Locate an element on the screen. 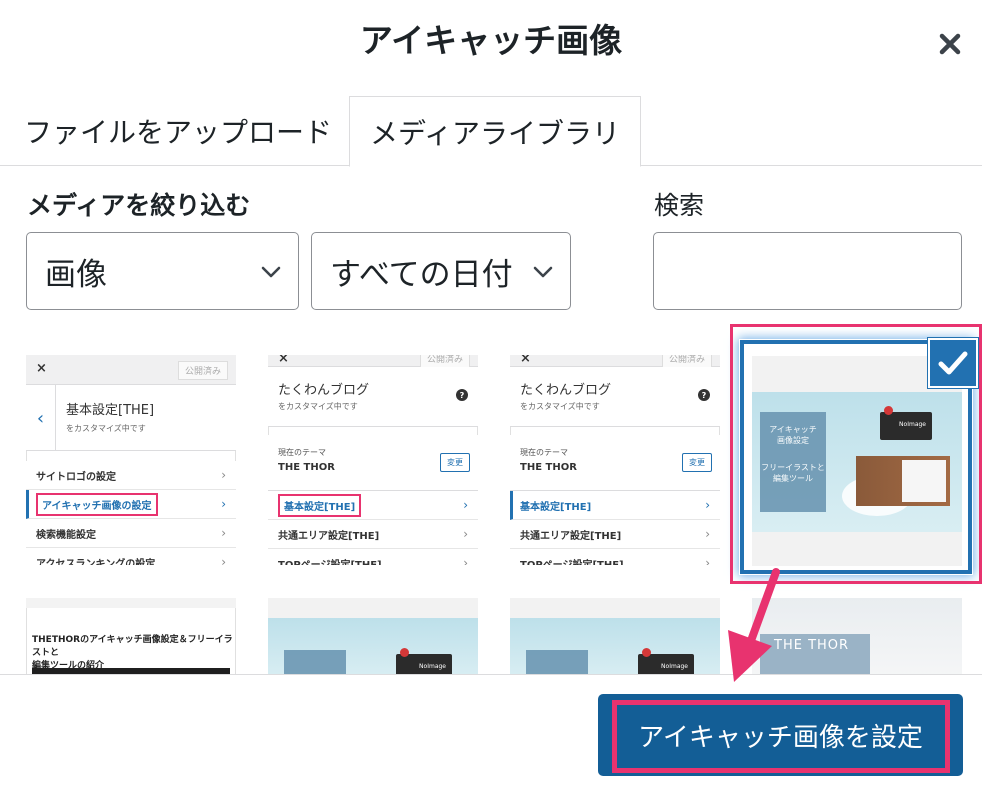 This screenshot has width=982, height=790. search-input is located at coordinates (807, 271).